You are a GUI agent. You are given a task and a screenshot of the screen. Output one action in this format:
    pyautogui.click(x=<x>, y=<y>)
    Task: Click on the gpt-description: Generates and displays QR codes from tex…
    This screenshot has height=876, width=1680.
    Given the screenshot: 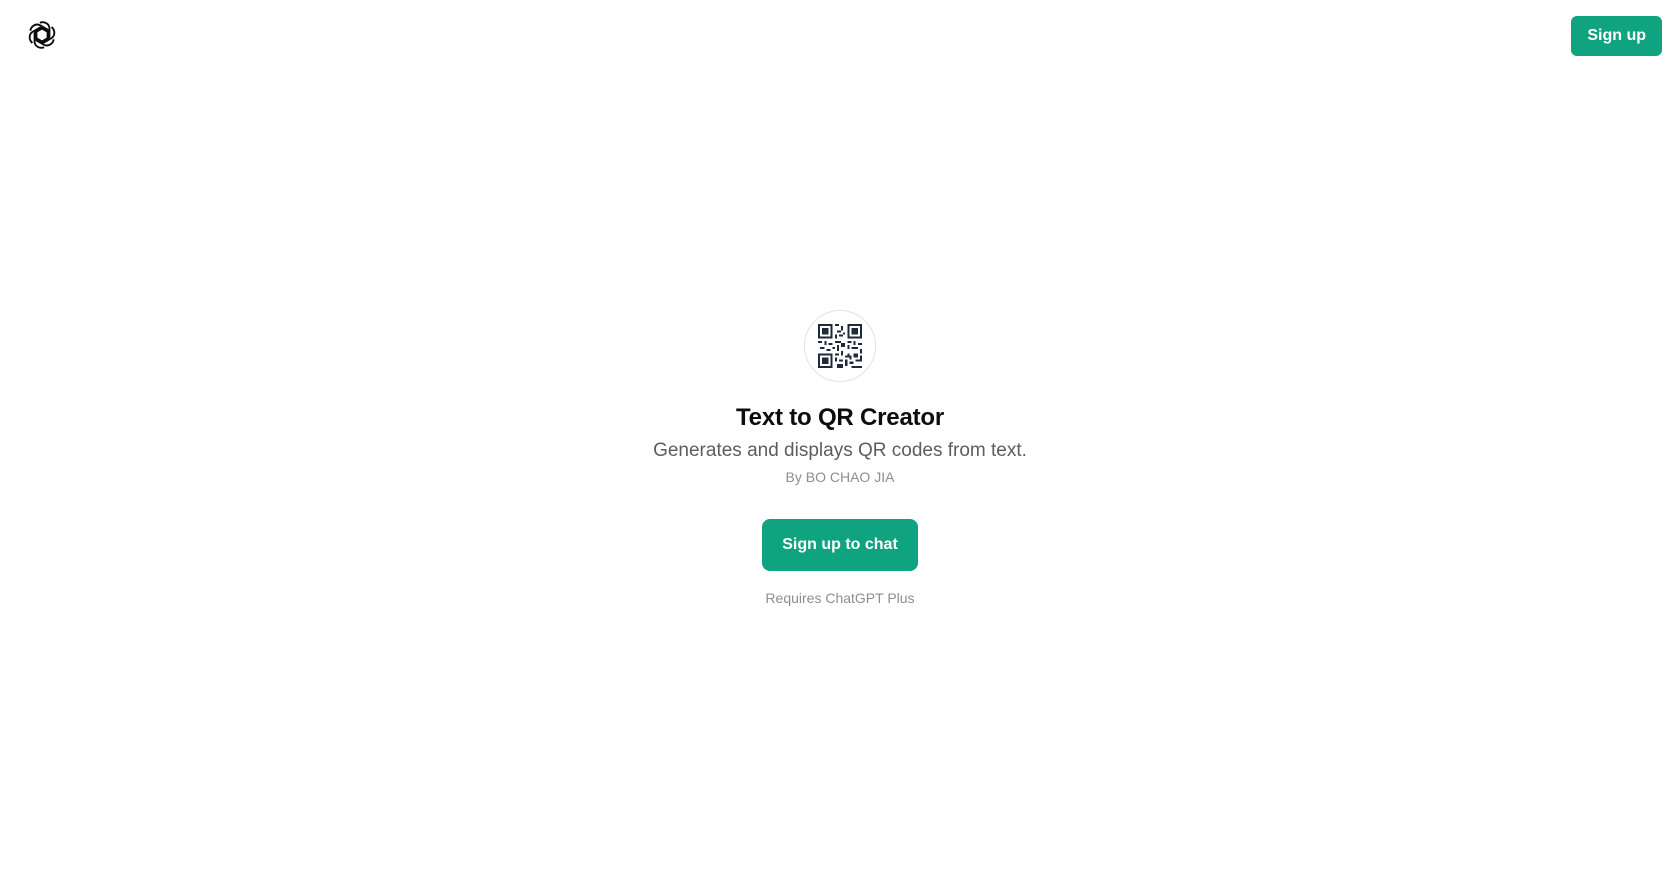 What is the action you would take?
    pyautogui.click(x=840, y=450)
    